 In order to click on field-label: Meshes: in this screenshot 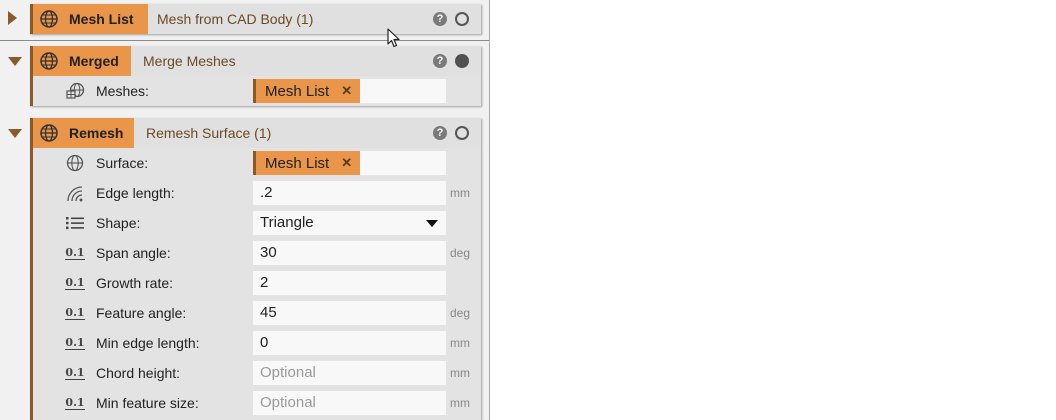, I will do `click(122, 91)`.